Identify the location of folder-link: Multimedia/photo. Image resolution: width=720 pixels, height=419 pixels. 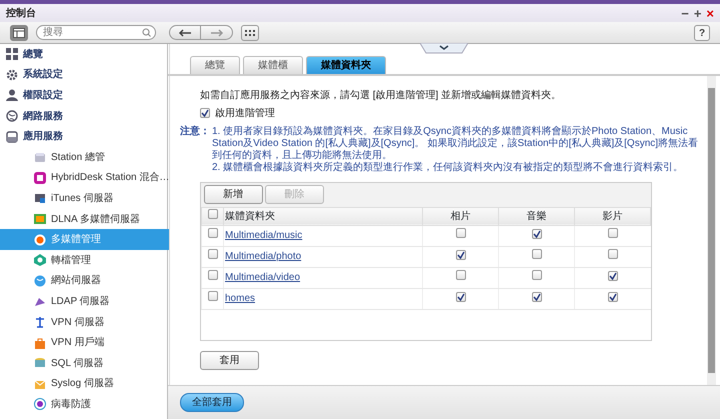
(263, 256).